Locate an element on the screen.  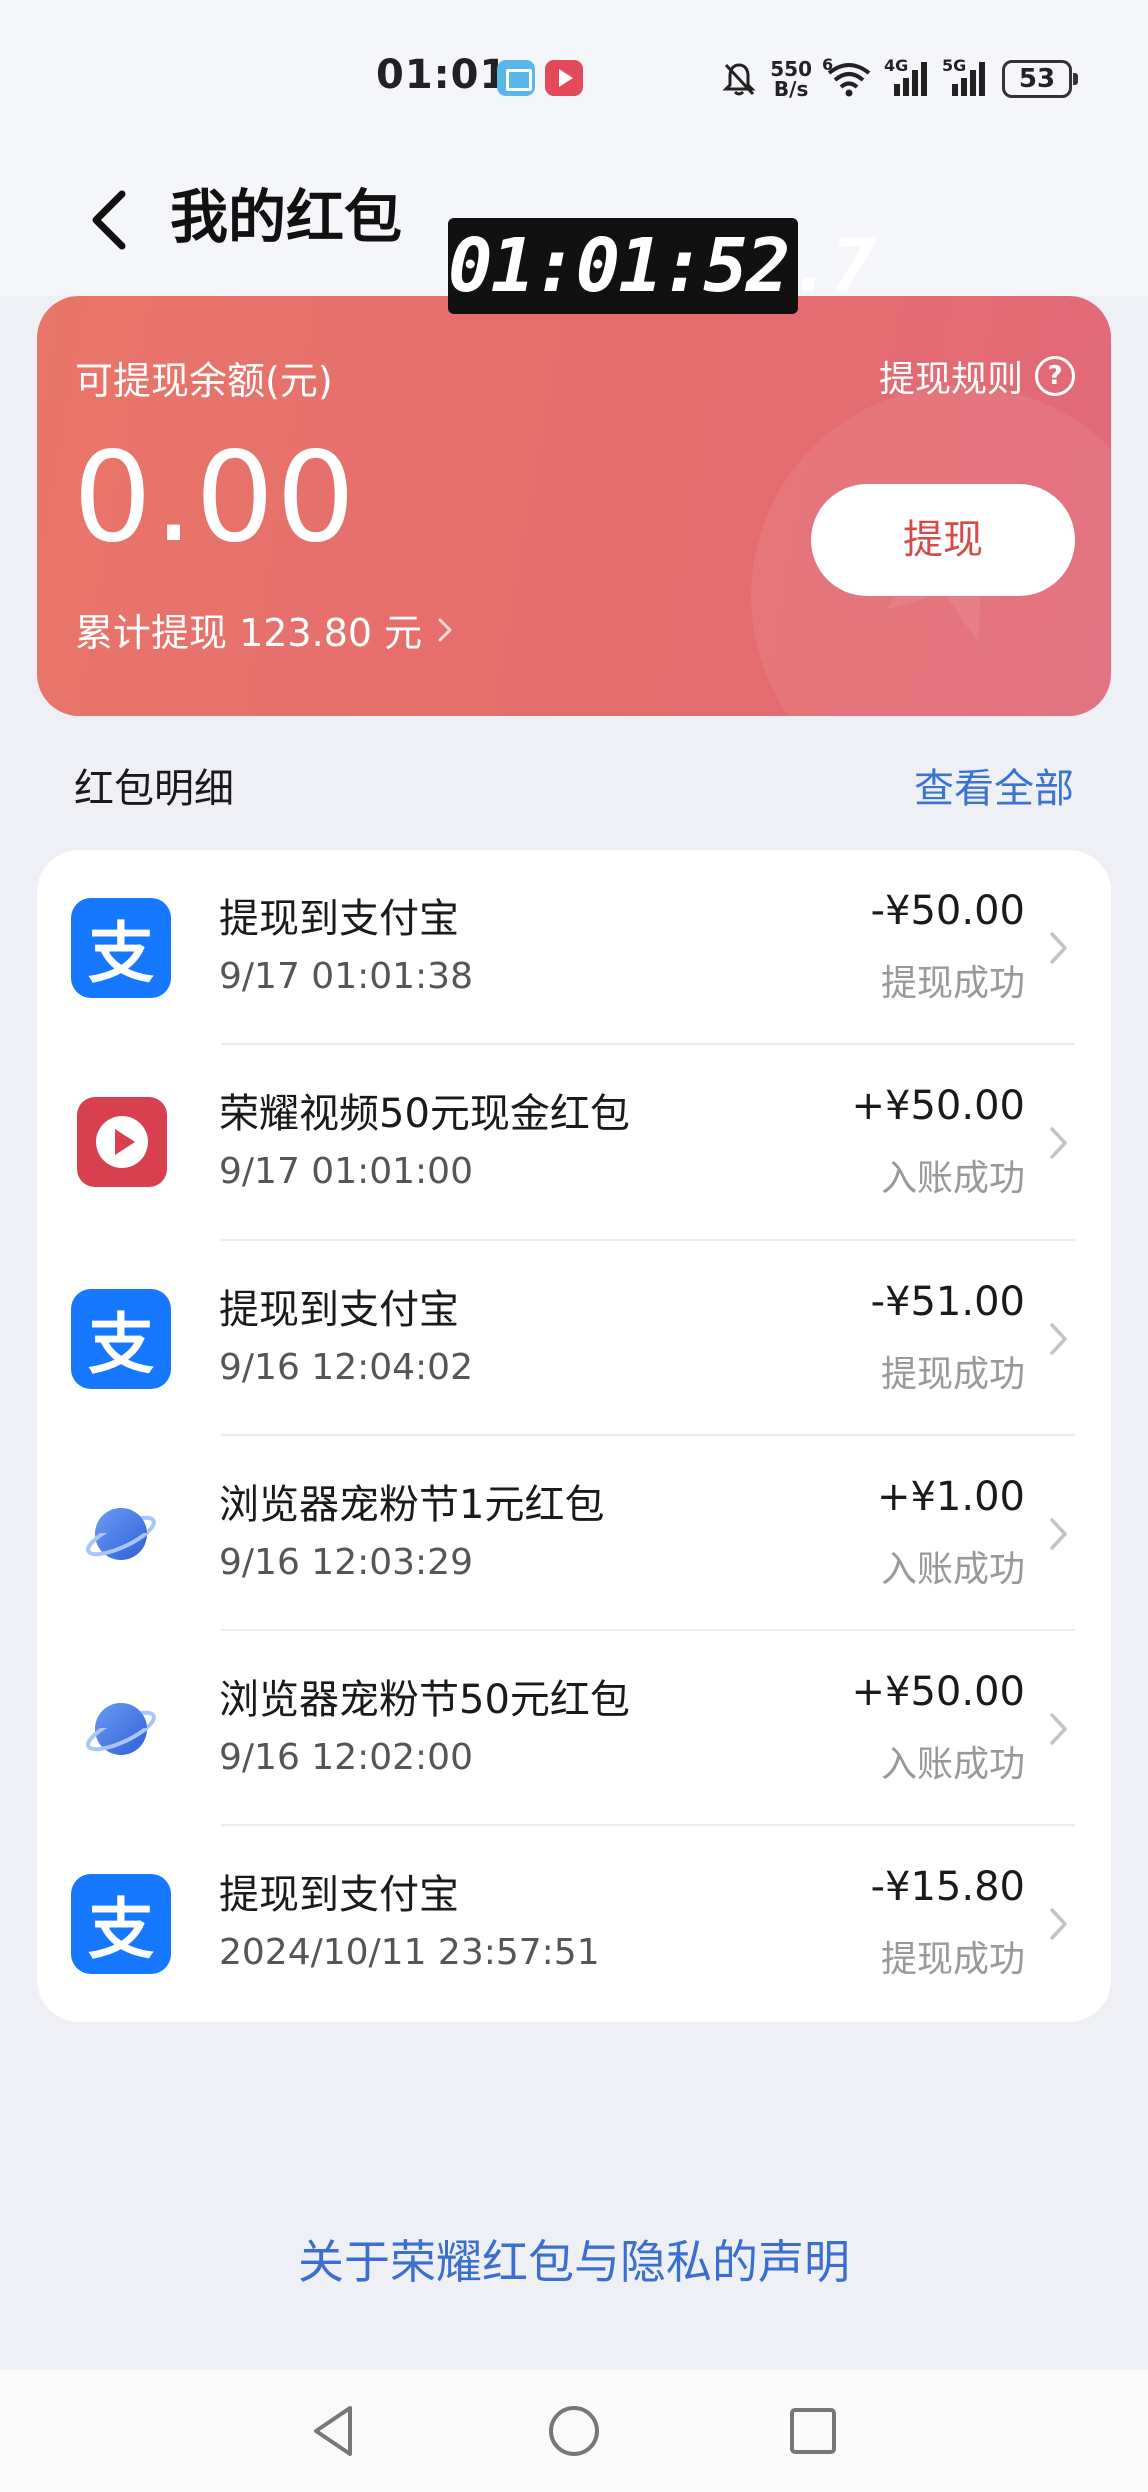
chevron-left-icon is located at coordinates (109, 220).